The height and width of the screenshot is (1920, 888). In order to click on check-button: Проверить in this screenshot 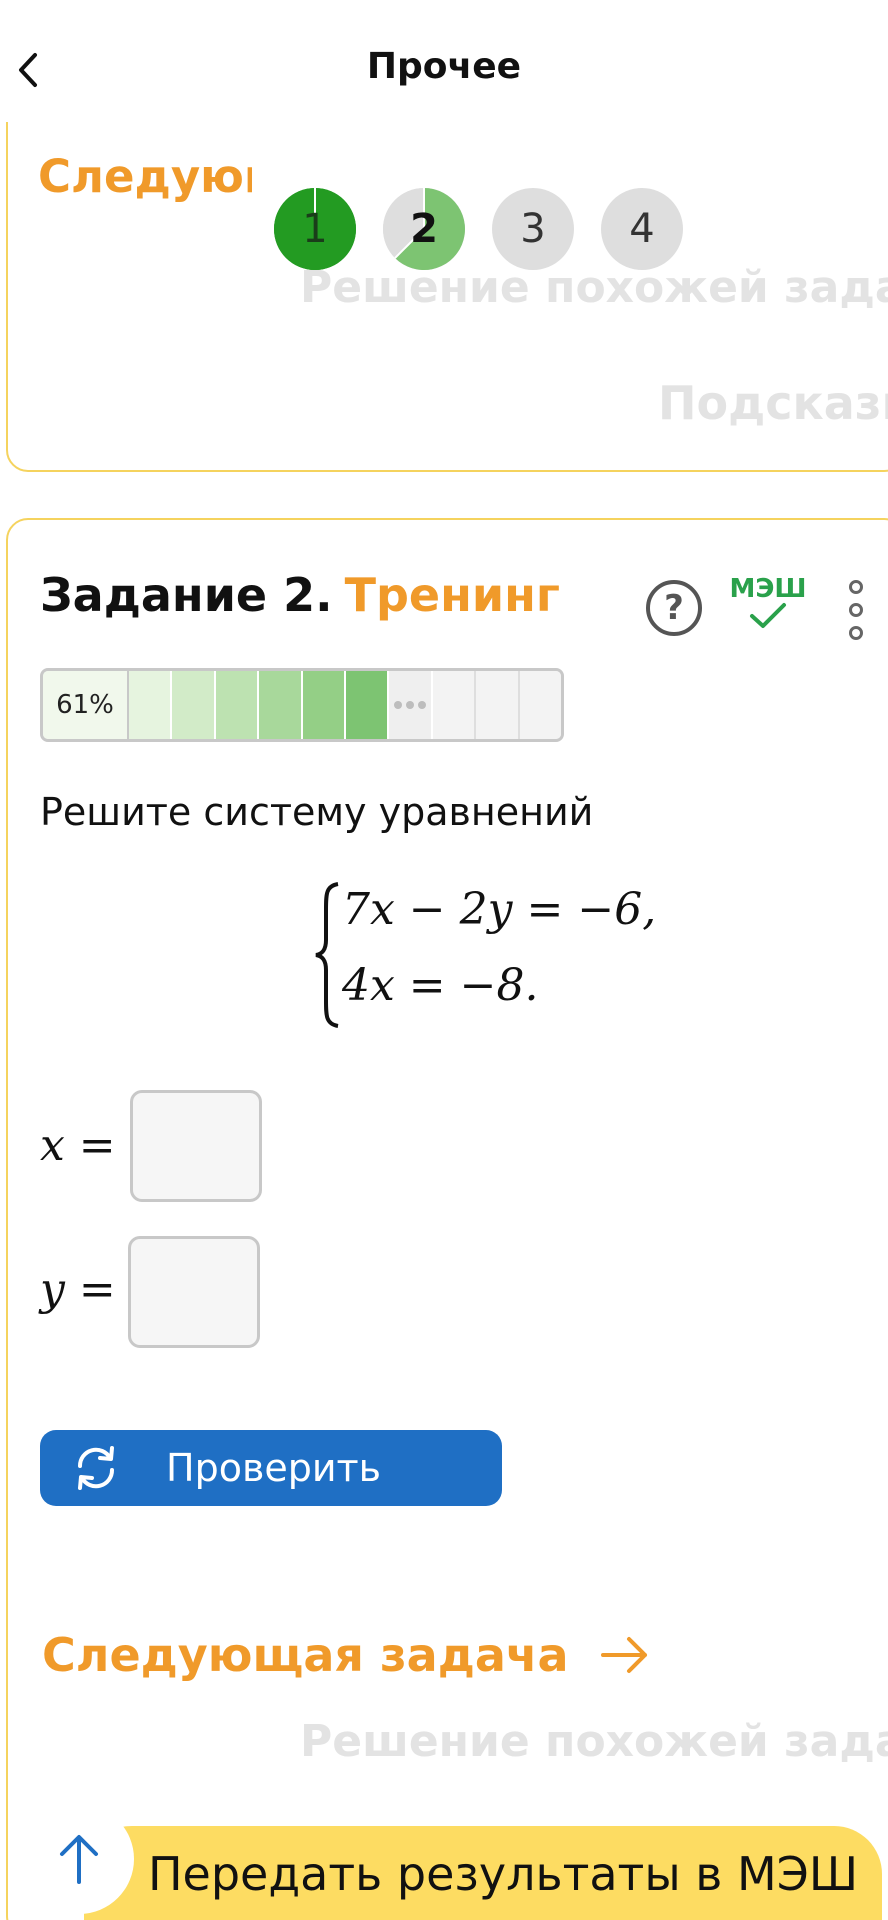, I will do `click(271, 1468)`.